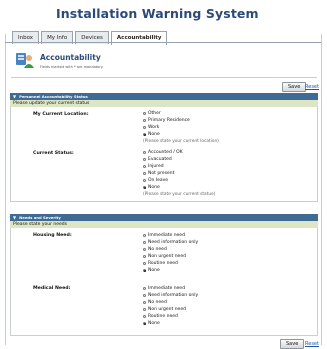 The height and width of the screenshot is (349, 327). Describe the element at coordinates (292, 344) in the screenshot. I see `save-button-bottom: Save` at that location.